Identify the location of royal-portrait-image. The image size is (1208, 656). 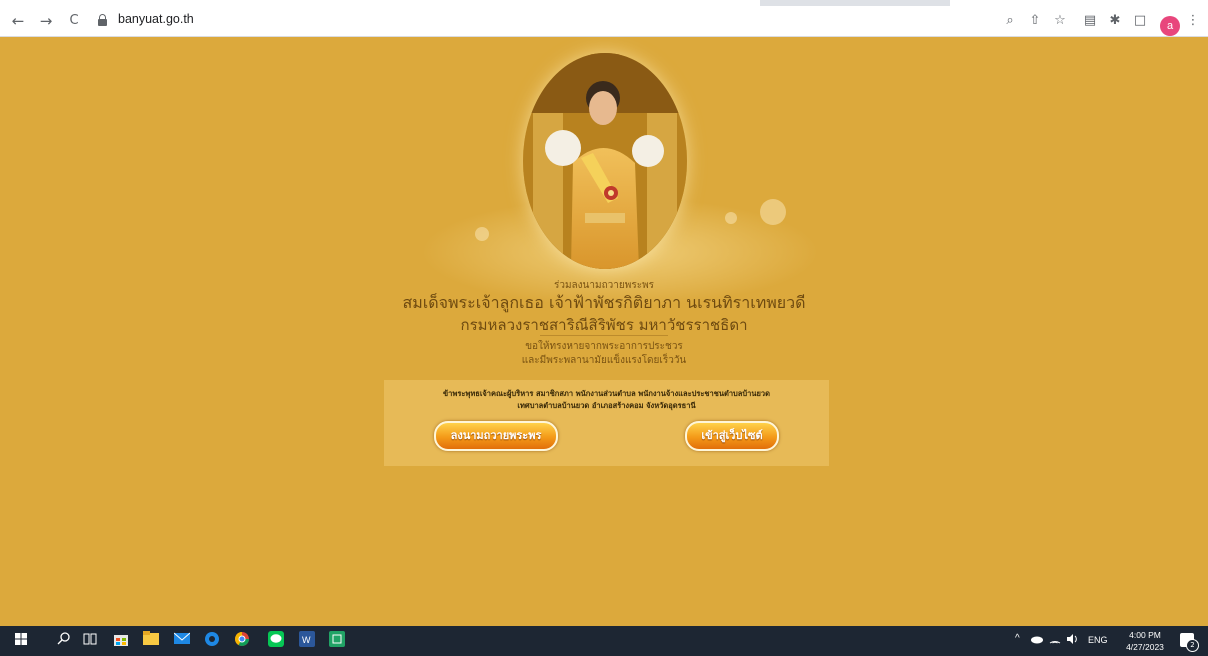
(605, 161).